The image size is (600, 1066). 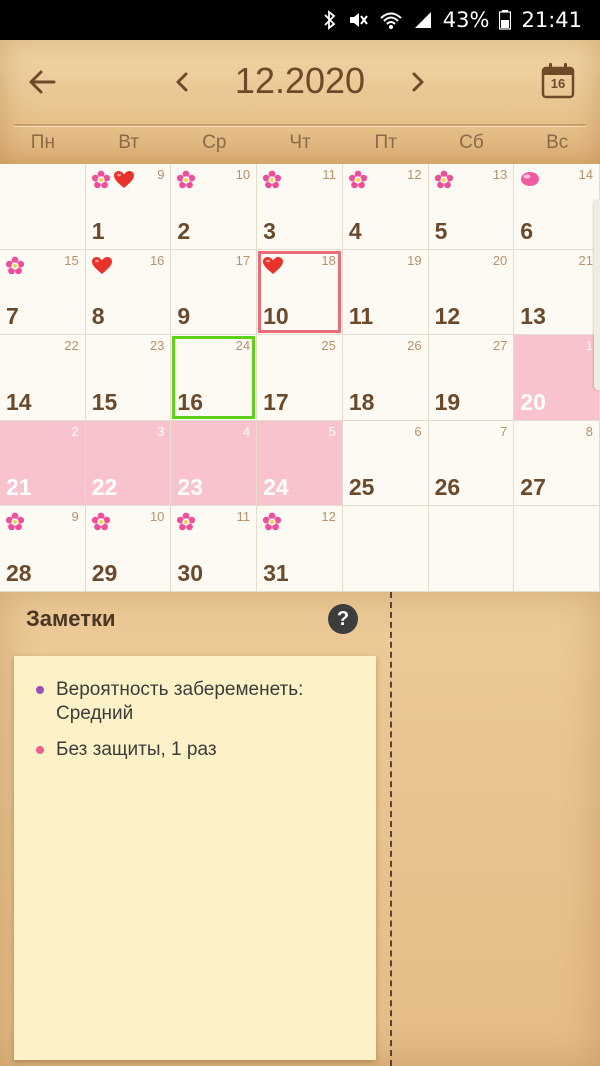 What do you see at coordinates (243, 174) in the screenshot?
I see `cycle-day-number: 10` at bounding box center [243, 174].